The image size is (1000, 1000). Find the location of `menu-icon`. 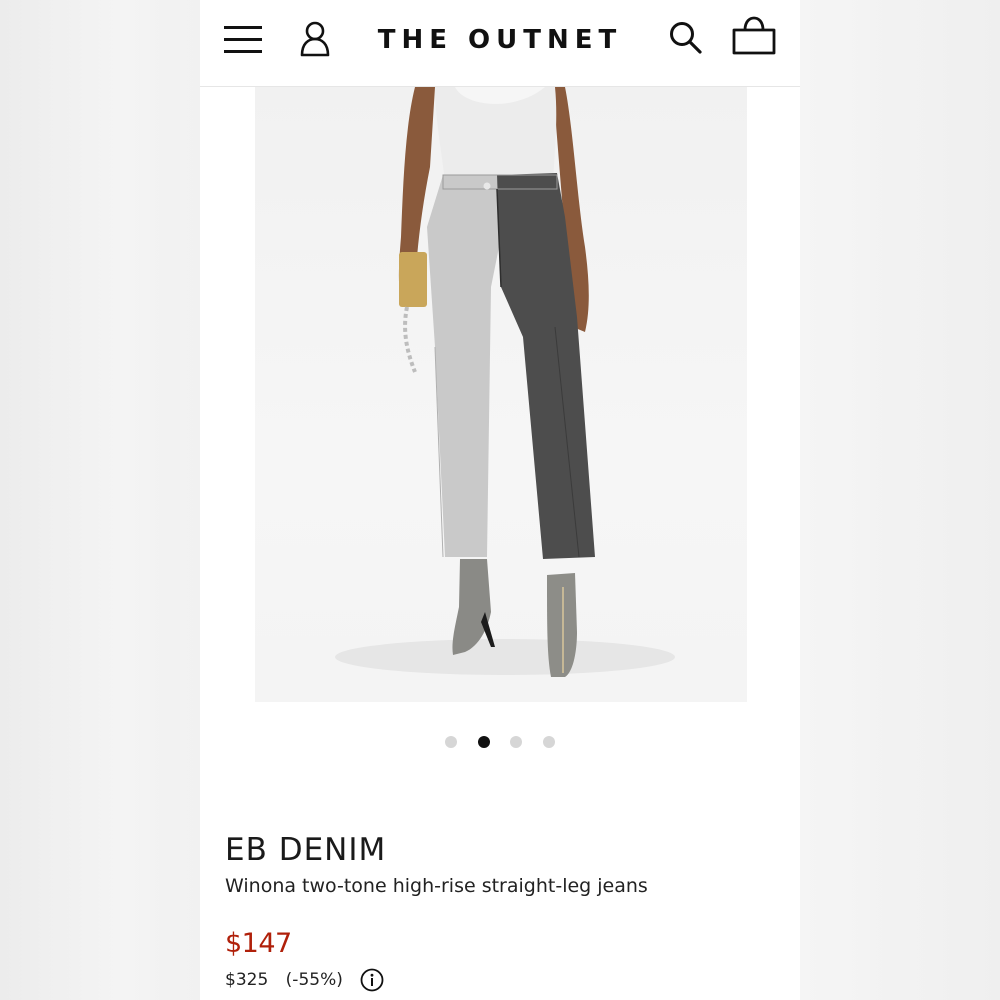

menu-icon is located at coordinates (244, 40).